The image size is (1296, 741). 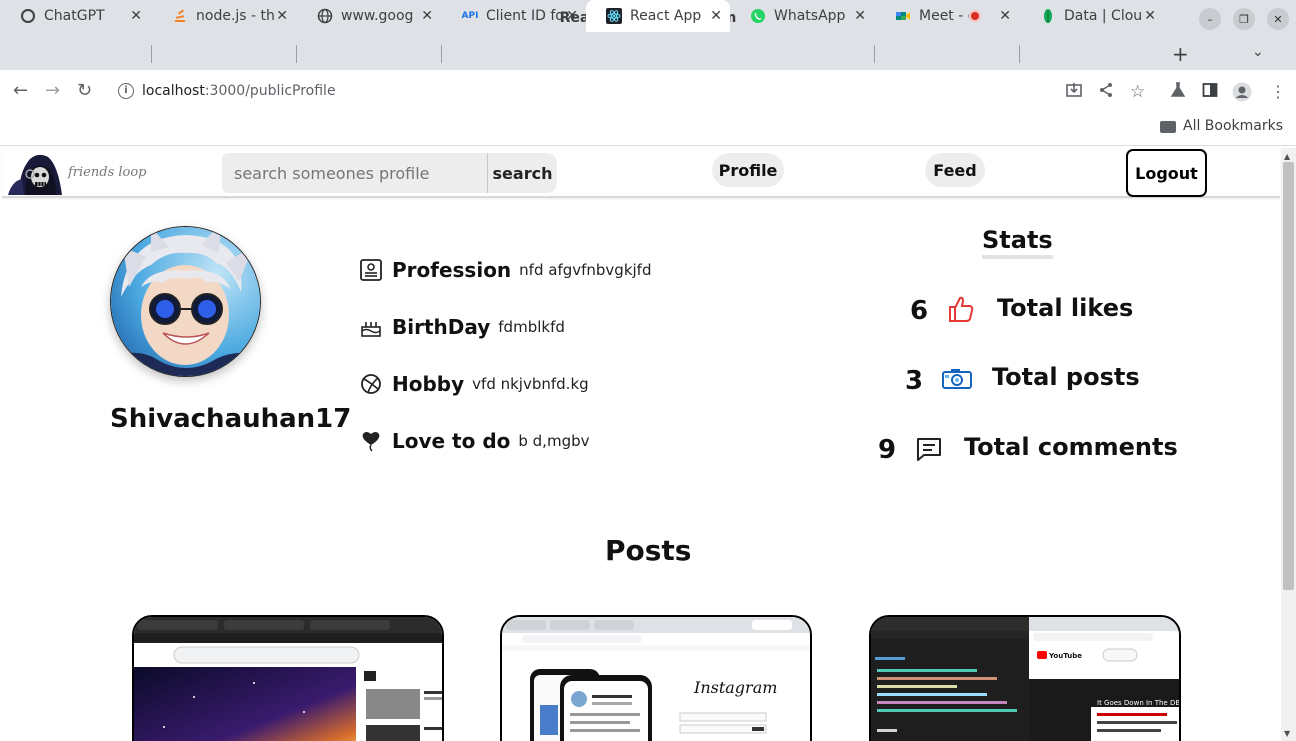 I want to click on stats-title: Stats, so click(x=1017, y=242).